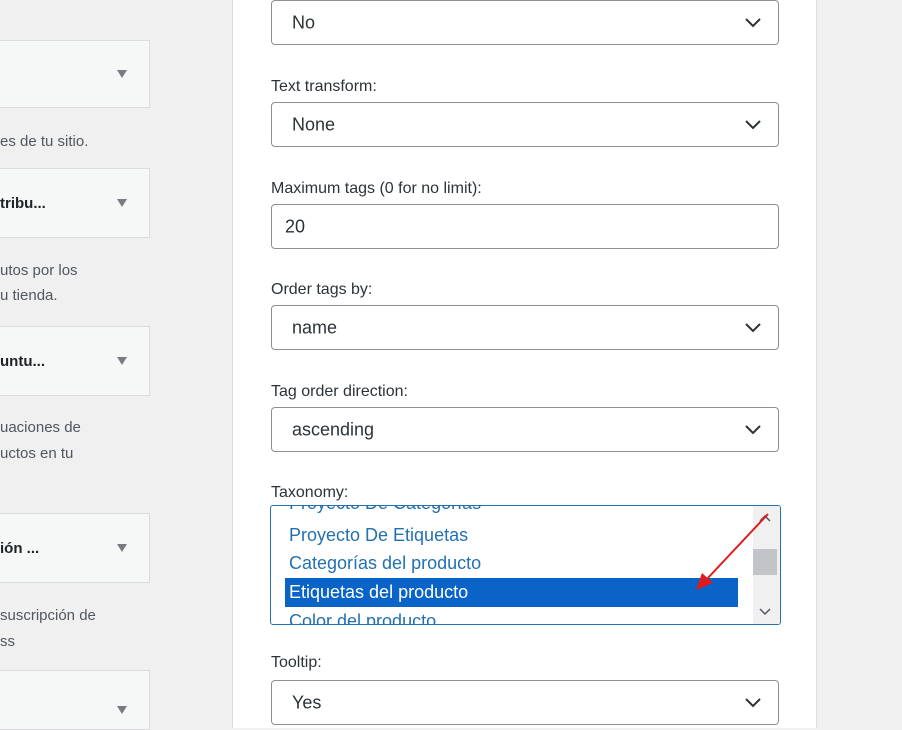  What do you see at coordinates (296, 662) in the screenshot?
I see `tooltip-label: Tooltip:` at bounding box center [296, 662].